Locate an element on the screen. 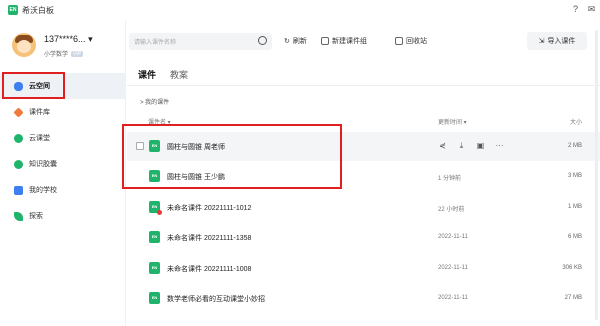 This screenshot has height=326, width=600. share-icon: ⋞ is located at coordinates (442, 146).